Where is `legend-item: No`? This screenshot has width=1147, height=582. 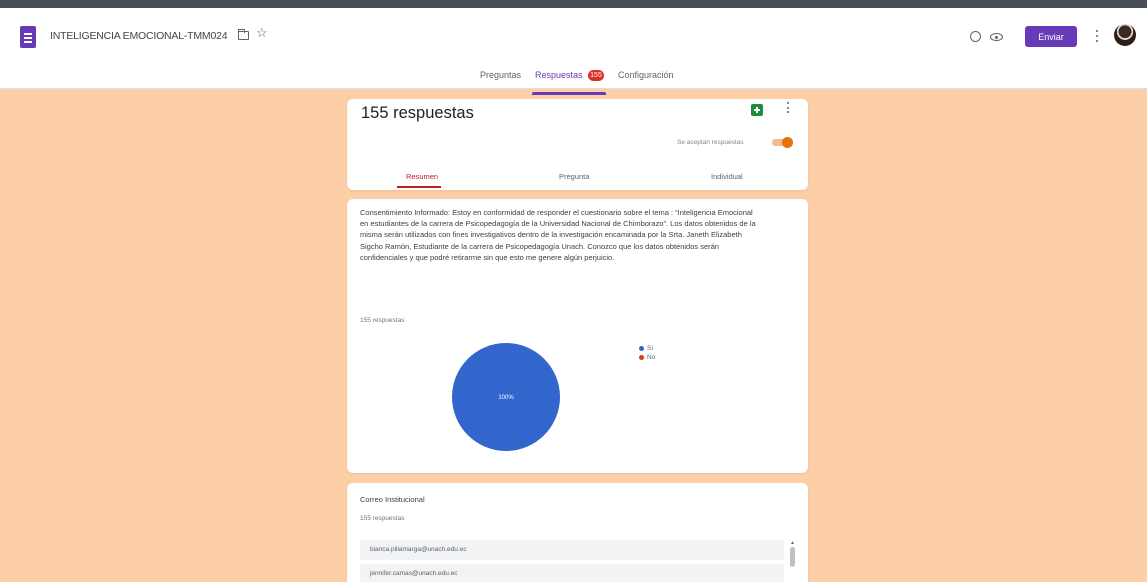 legend-item: No is located at coordinates (647, 357).